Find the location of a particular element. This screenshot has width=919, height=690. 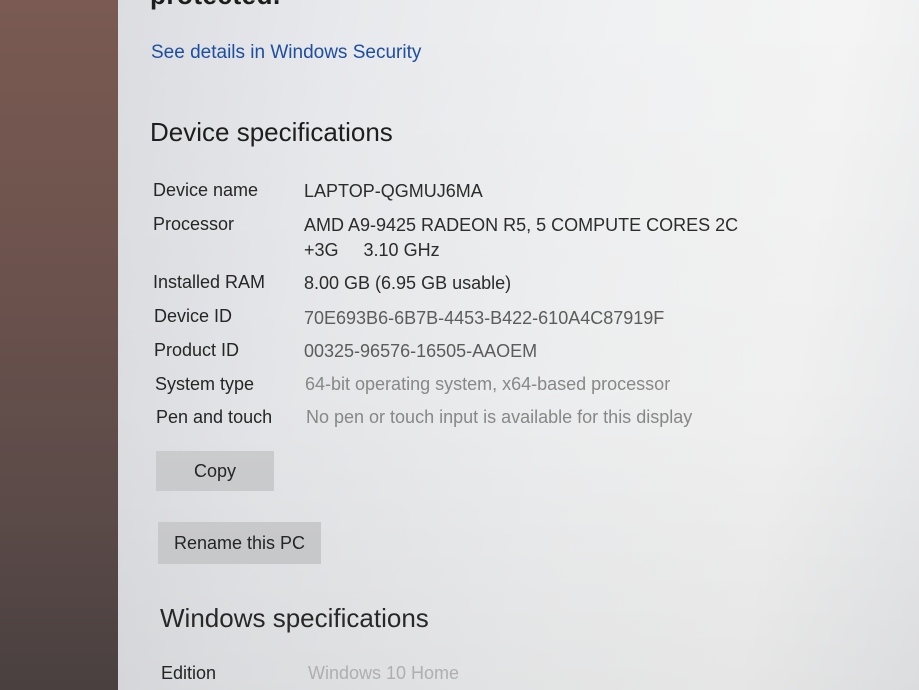

device-name-value: LAPTOP-QGMUJ6MA is located at coordinates (393, 191).